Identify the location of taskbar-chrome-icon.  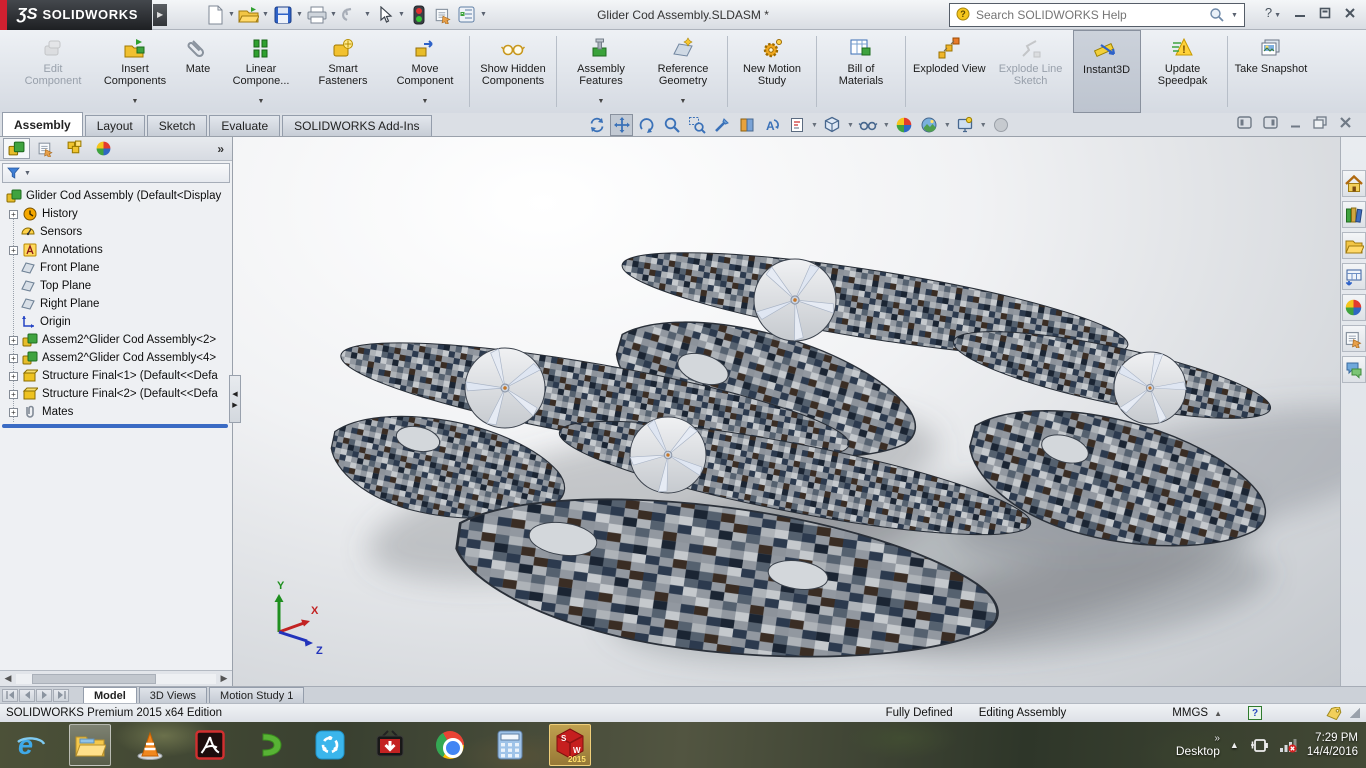
(450, 745).